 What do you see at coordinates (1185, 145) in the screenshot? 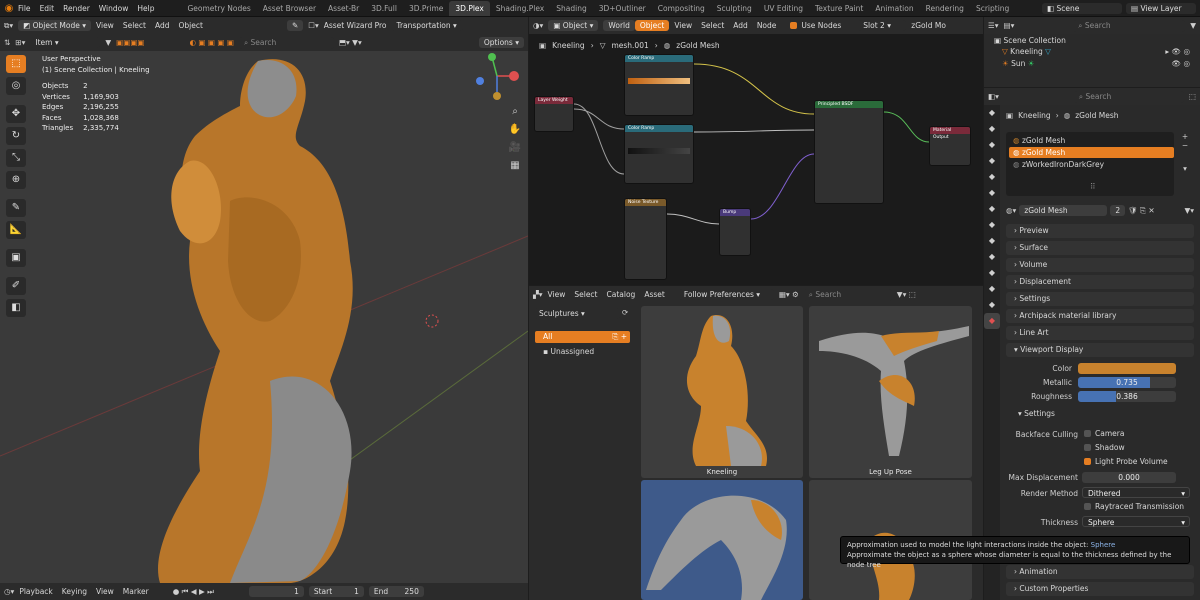
I see `remove-slot-icon: −` at bounding box center [1185, 145].